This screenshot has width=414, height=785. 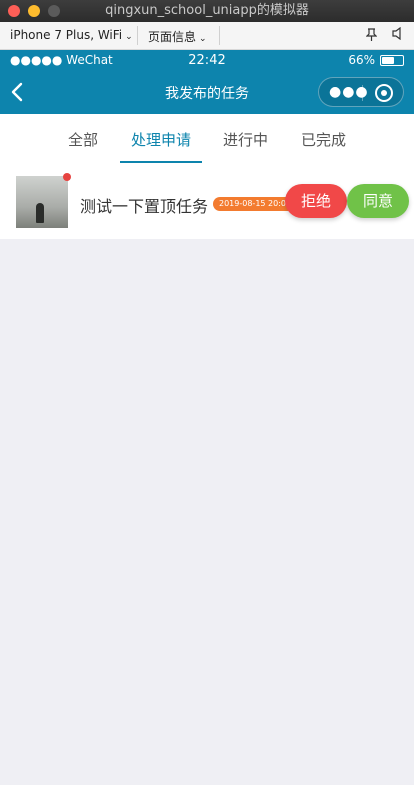 What do you see at coordinates (42, 202) in the screenshot?
I see `avatar` at bounding box center [42, 202].